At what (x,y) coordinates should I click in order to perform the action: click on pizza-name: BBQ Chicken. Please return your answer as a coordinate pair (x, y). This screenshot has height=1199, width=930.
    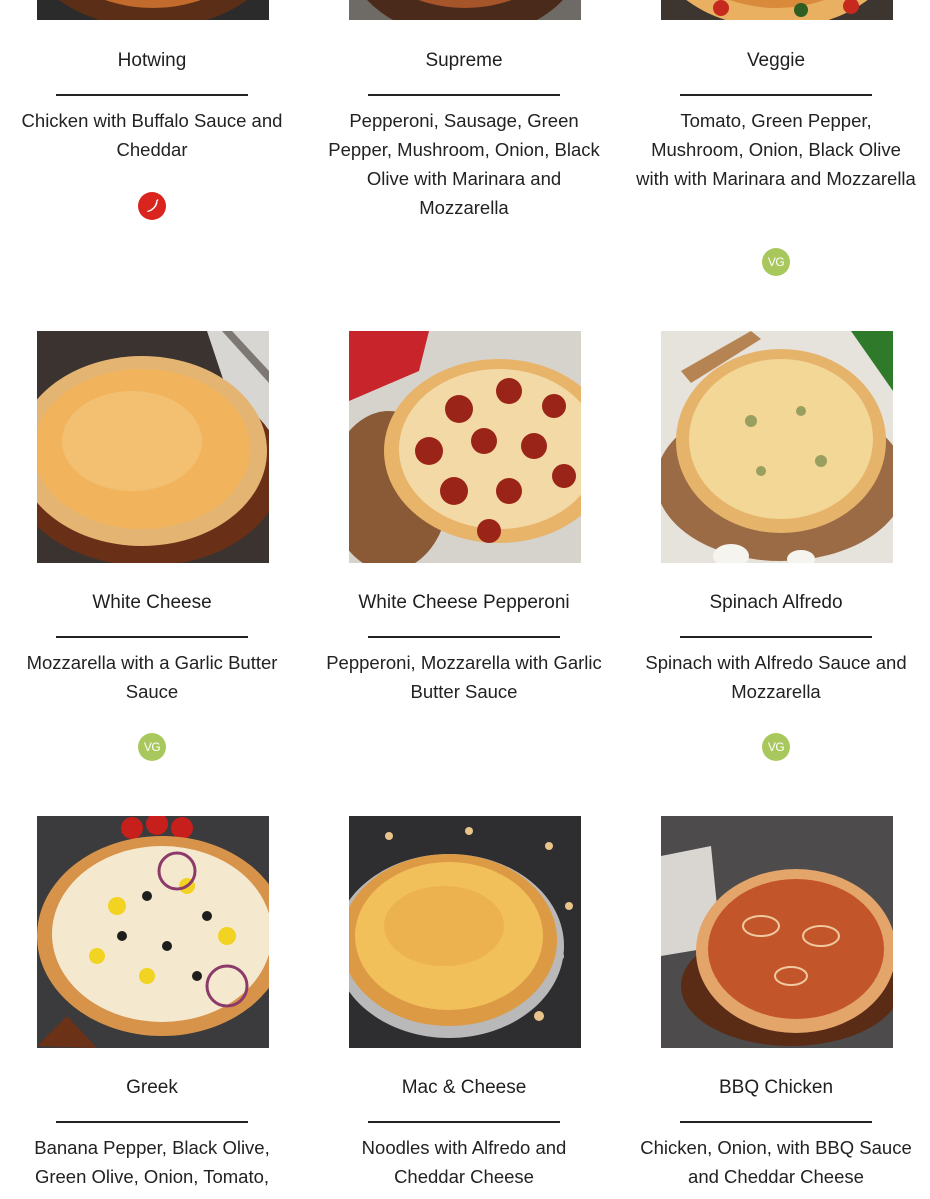
    Looking at the image, I should click on (776, 1087).